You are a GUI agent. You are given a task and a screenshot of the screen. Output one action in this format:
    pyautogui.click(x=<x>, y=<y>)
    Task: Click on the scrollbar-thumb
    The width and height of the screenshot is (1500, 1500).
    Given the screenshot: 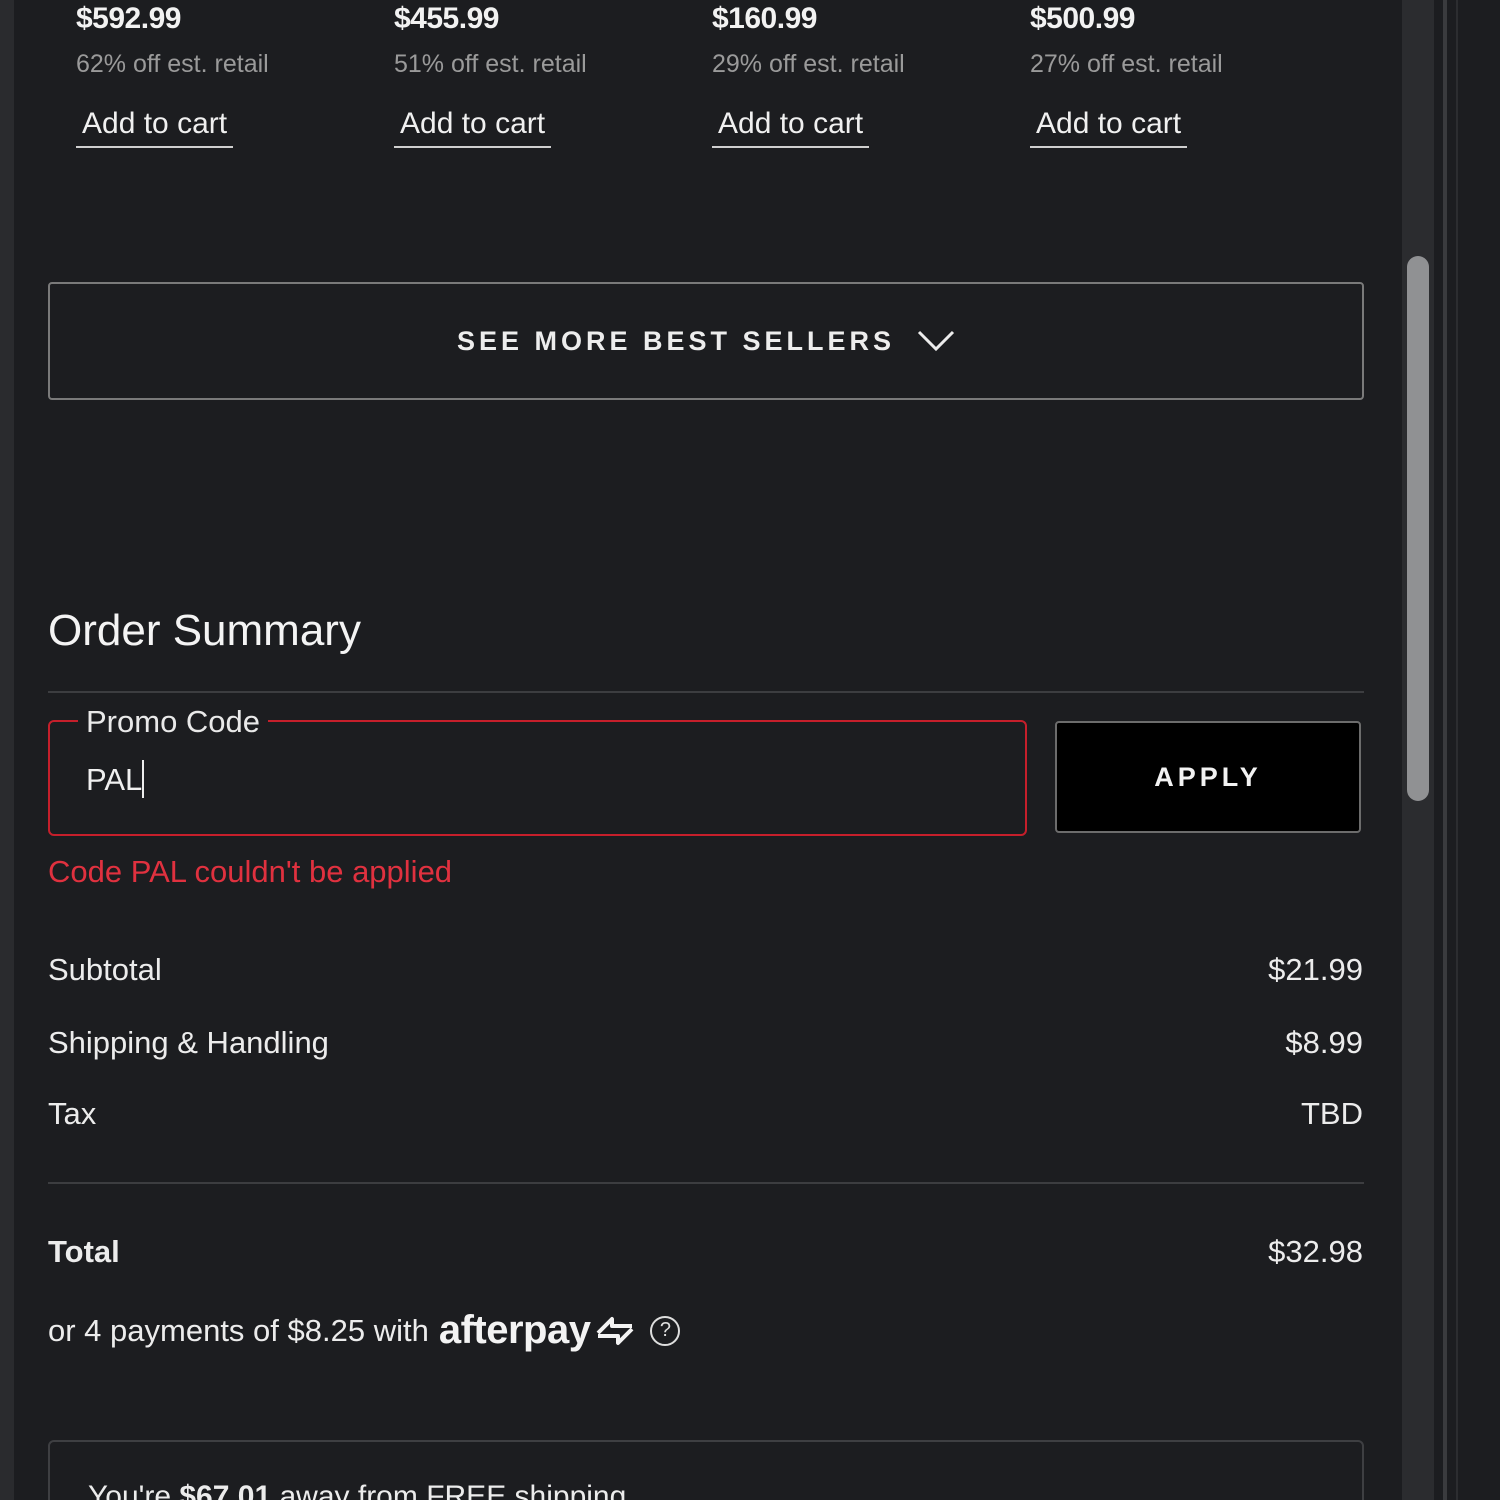 What is the action you would take?
    pyautogui.click(x=1418, y=528)
    